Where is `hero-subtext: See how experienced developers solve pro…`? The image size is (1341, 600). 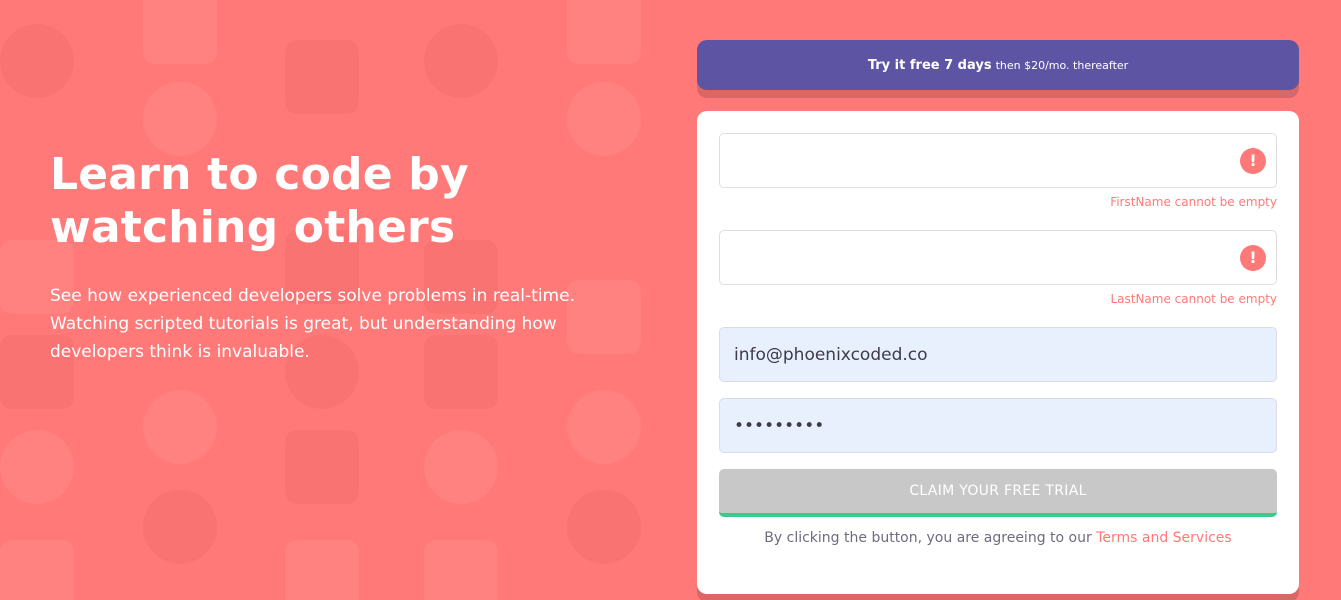 hero-subtext: See how experienced developers solve pro… is located at coordinates (312, 324).